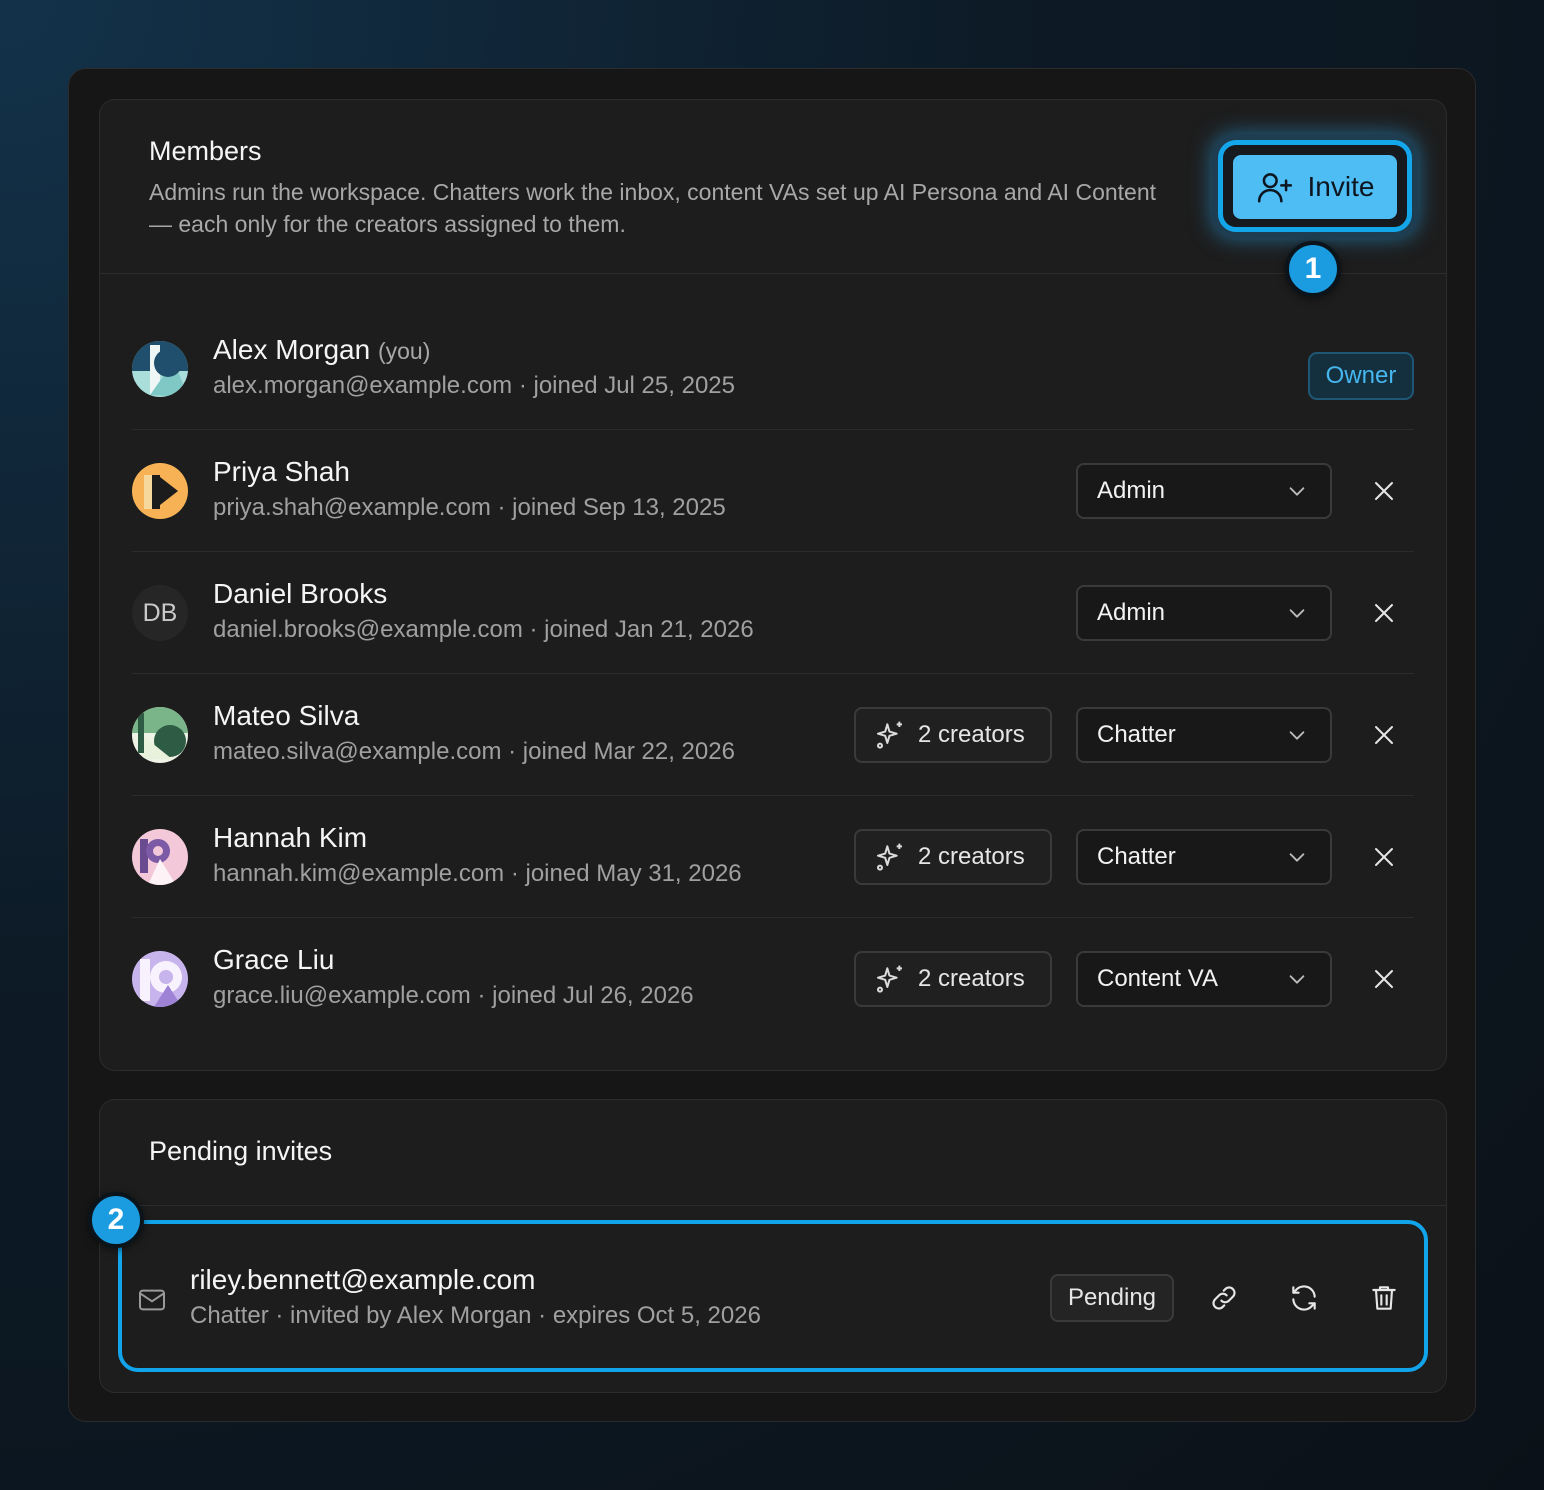 This screenshot has width=1544, height=1490. What do you see at coordinates (1112, 1298) in the screenshot?
I see `status-badge: Pending` at bounding box center [1112, 1298].